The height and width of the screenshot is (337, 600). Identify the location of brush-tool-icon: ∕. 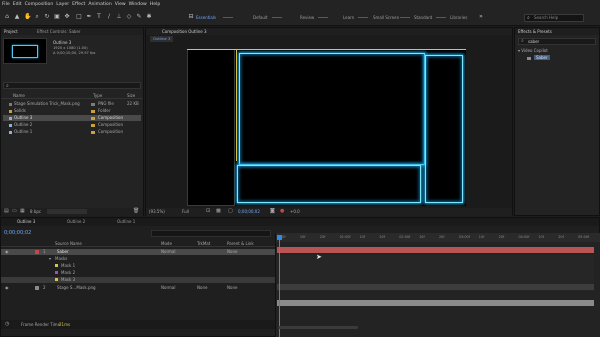
(109, 17).